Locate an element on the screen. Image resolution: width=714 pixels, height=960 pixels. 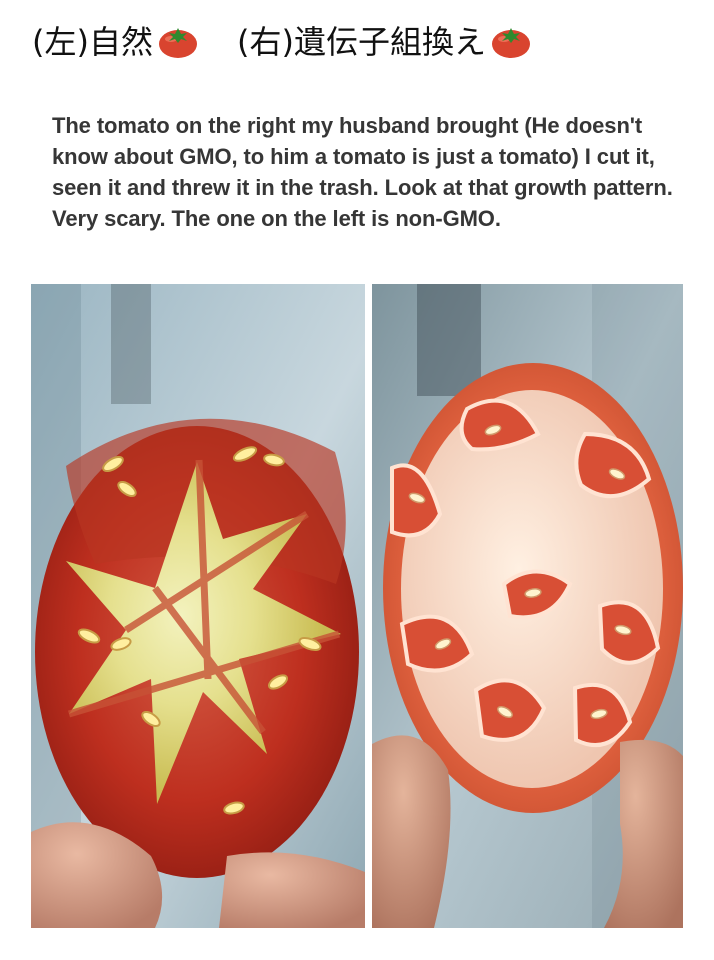
caption-row: (左)自然 (右)遺伝子組換え is located at coordinates (363, 42).